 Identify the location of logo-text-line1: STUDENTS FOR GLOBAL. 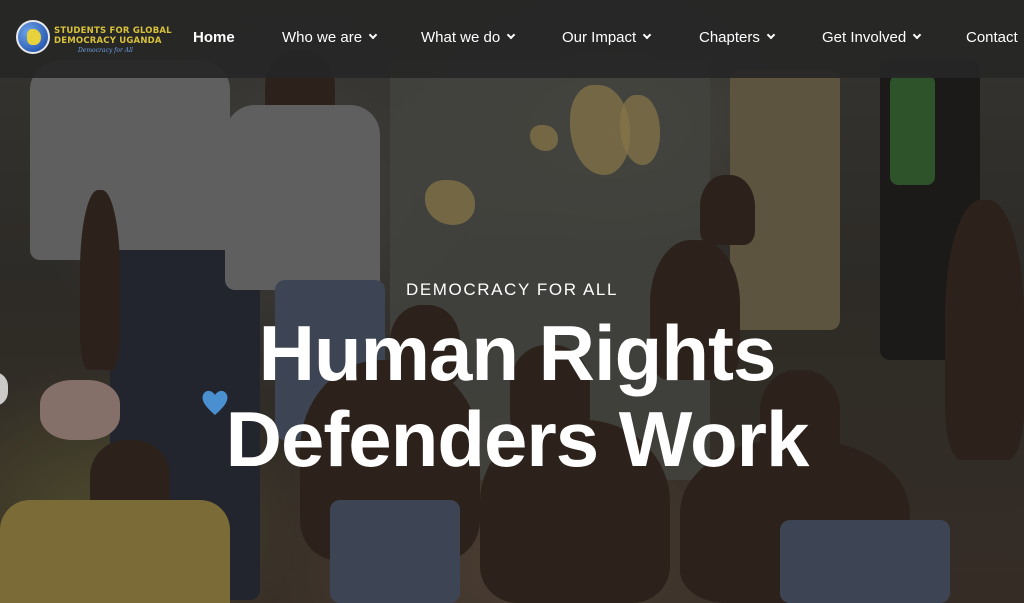
(113, 31).